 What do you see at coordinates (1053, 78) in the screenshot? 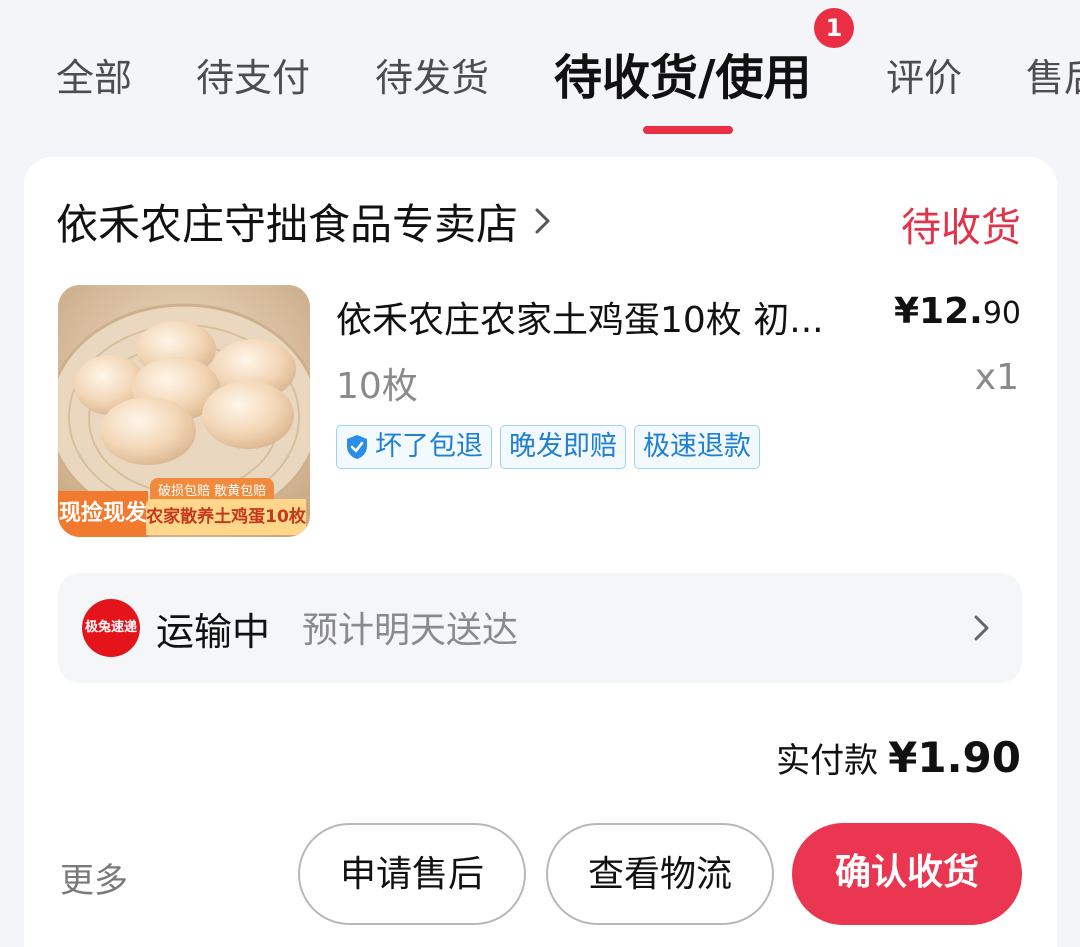
I see `tab-aftersale: 售后` at bounding box center [1053, 78].